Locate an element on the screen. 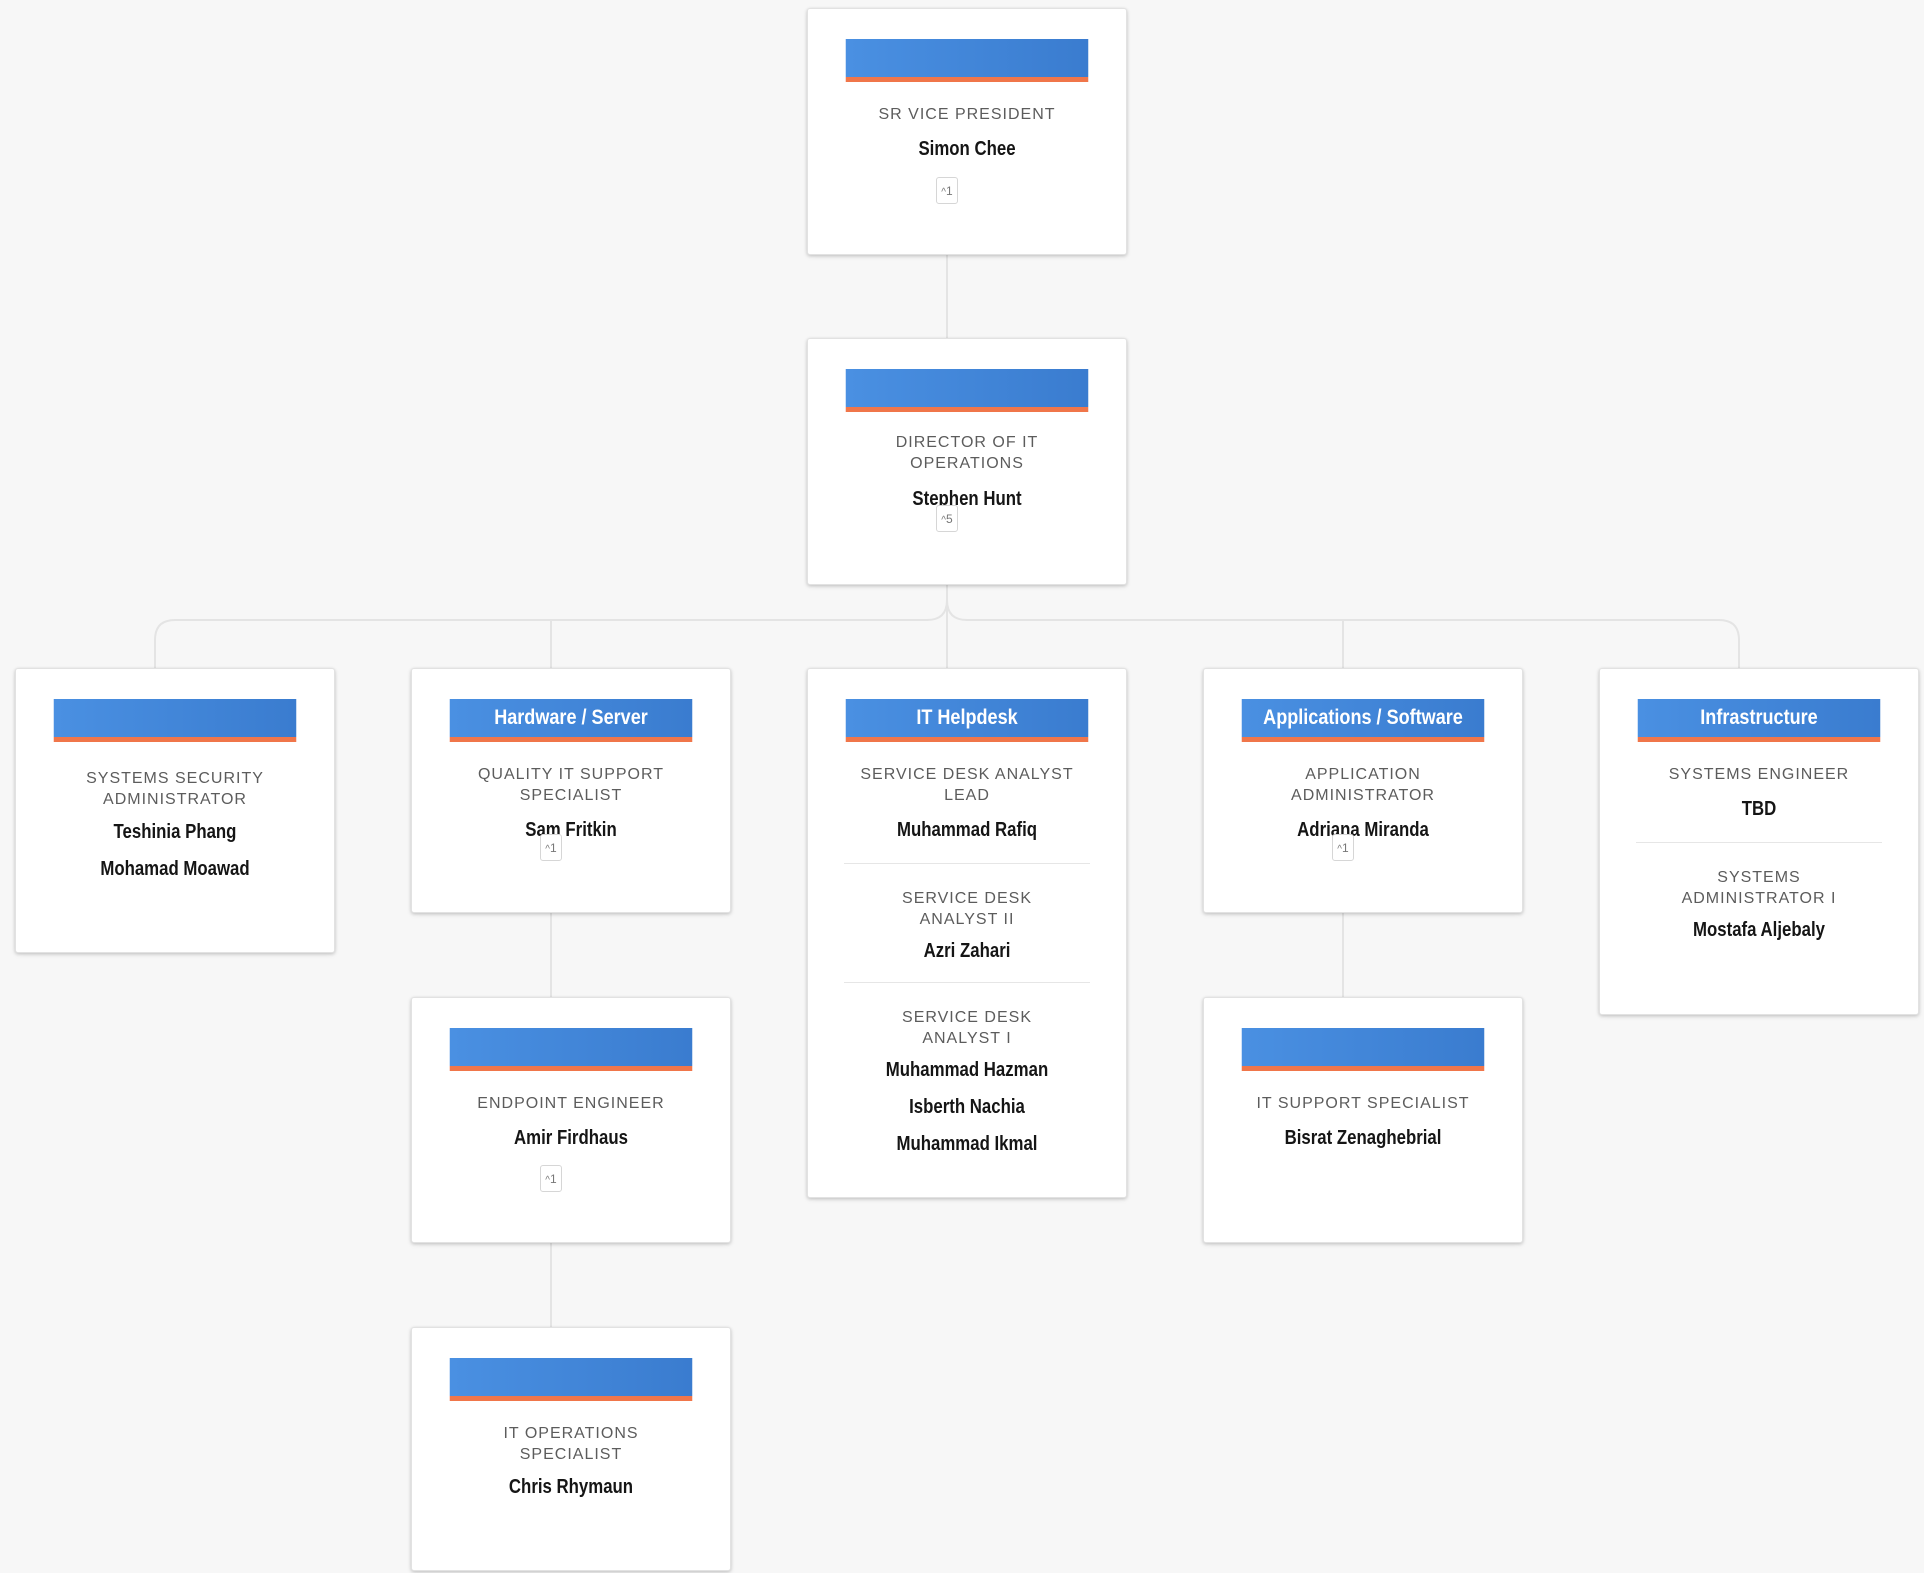 Image resolution: width=1924 pixels, height=1573 pixels. role-title: SR VICE PRESIDENT is located at coordinates (967, 114).